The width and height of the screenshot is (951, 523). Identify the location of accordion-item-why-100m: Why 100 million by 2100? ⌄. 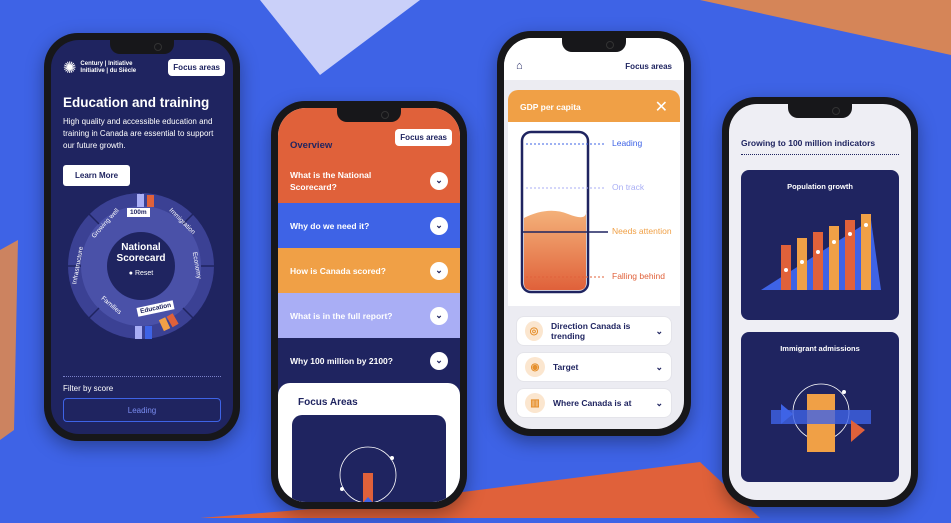
(369, 360).